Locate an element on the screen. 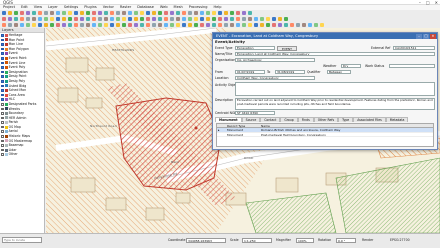 This screenshot has height=248, width=440. scale-select: 1:1,250 is located at coordinates (257, 240).